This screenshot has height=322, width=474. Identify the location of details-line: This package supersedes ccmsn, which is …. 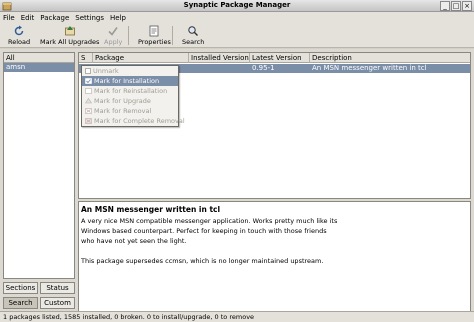
(202, 261).